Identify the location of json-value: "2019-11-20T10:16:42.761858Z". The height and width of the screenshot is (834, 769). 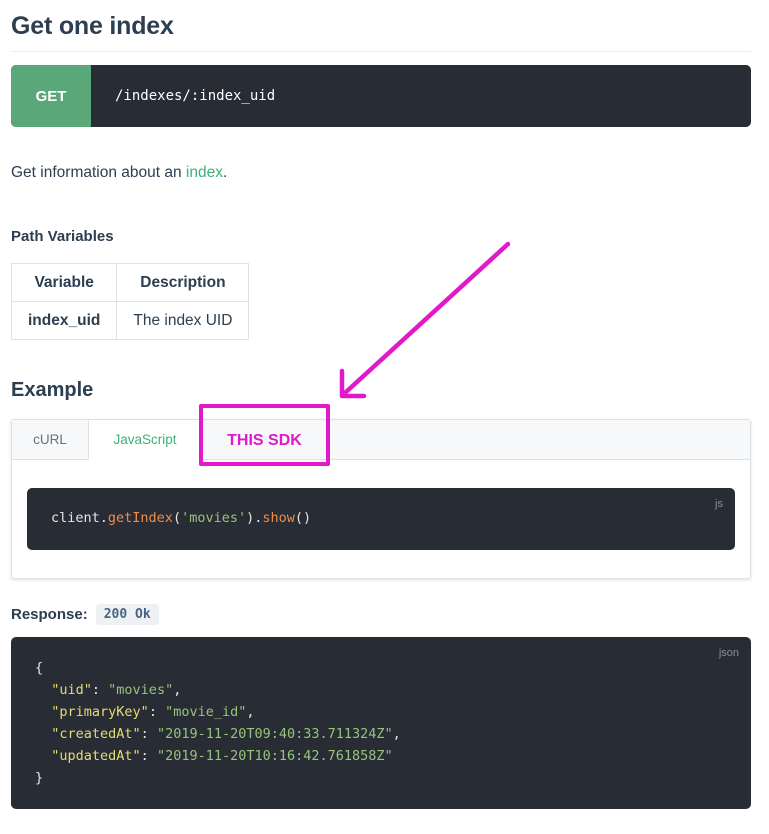
(274, 756).